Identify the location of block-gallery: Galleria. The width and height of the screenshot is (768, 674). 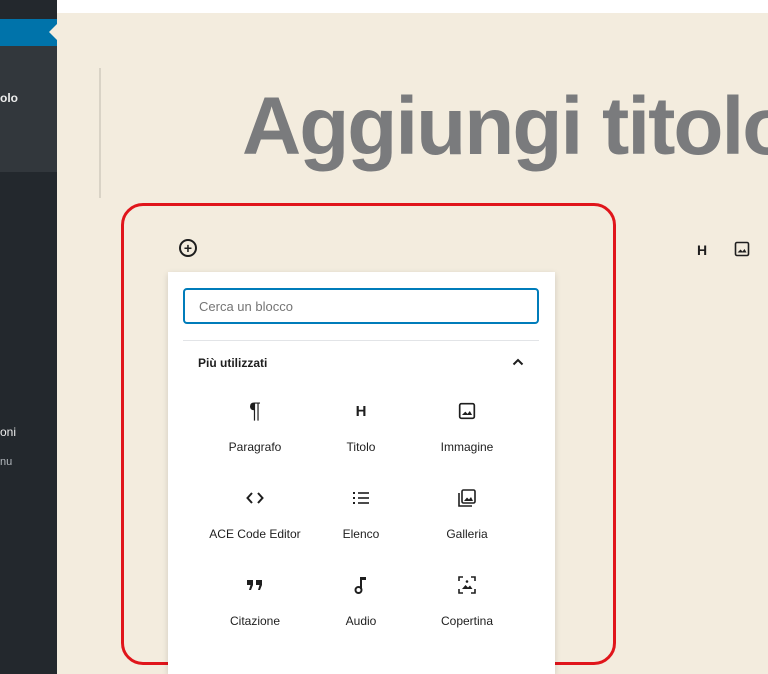
(467, 525).